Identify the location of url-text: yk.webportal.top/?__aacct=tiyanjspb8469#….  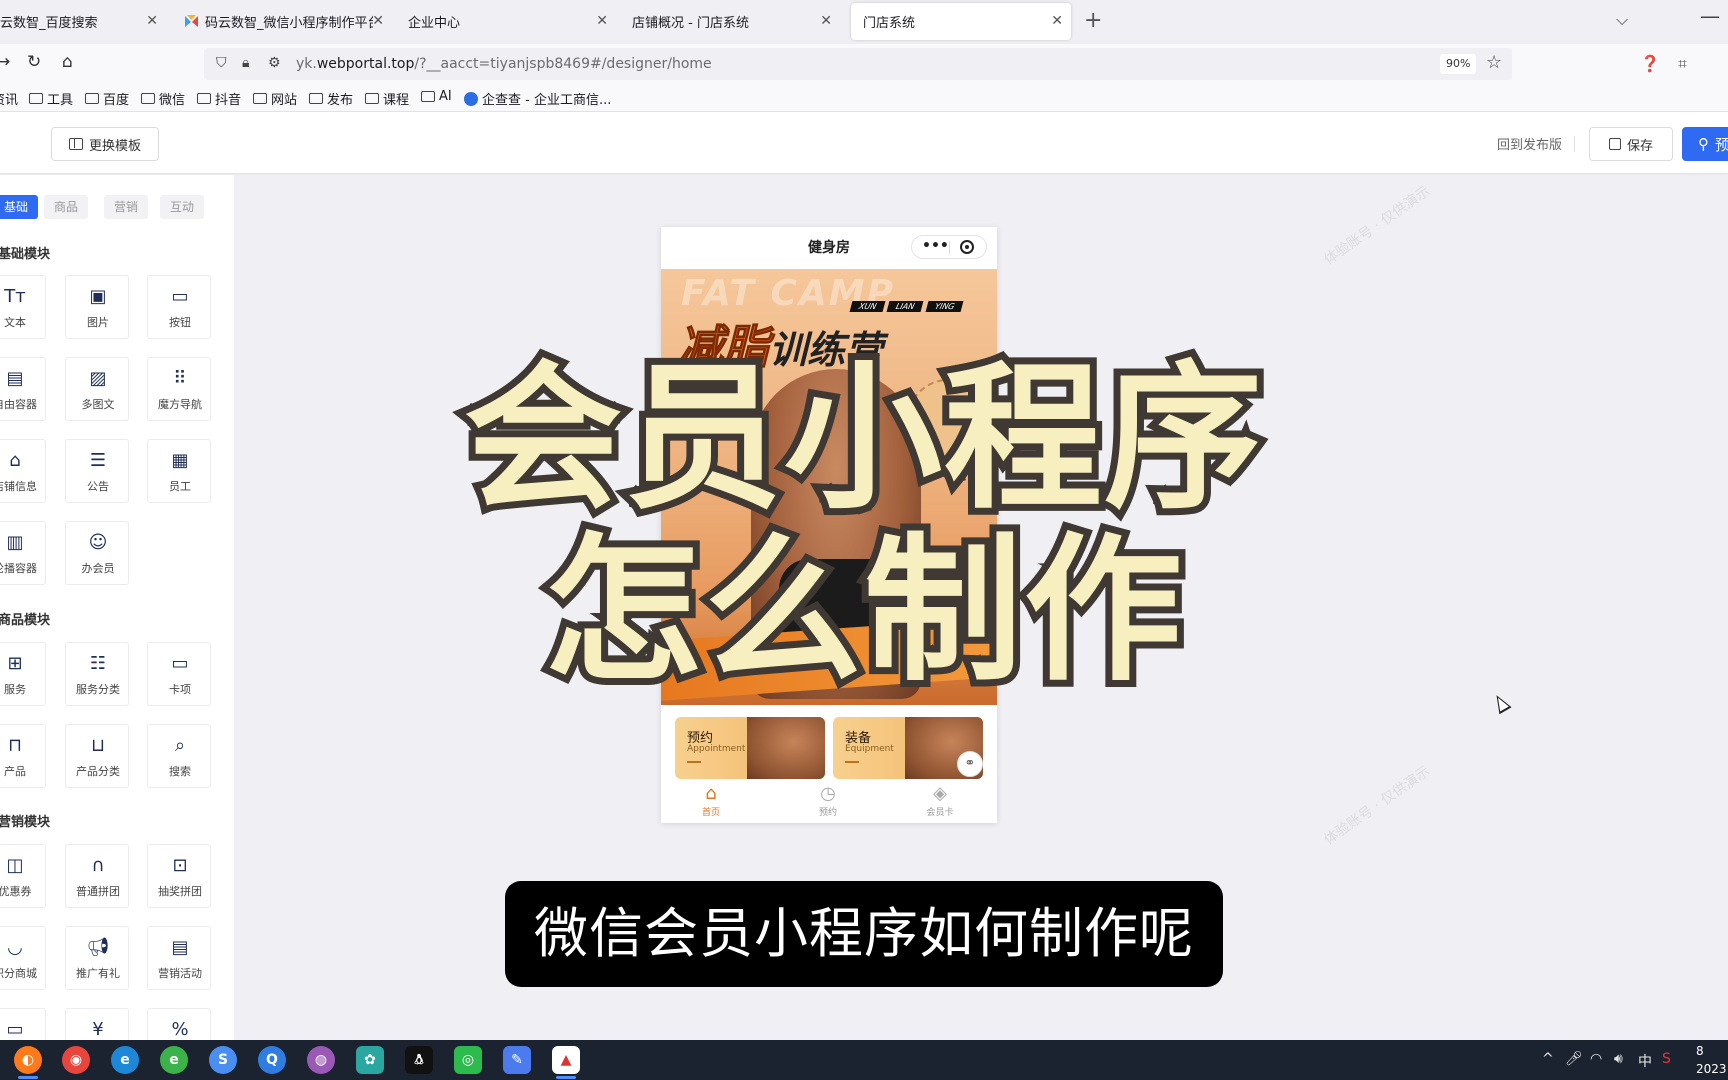
(504, 64).